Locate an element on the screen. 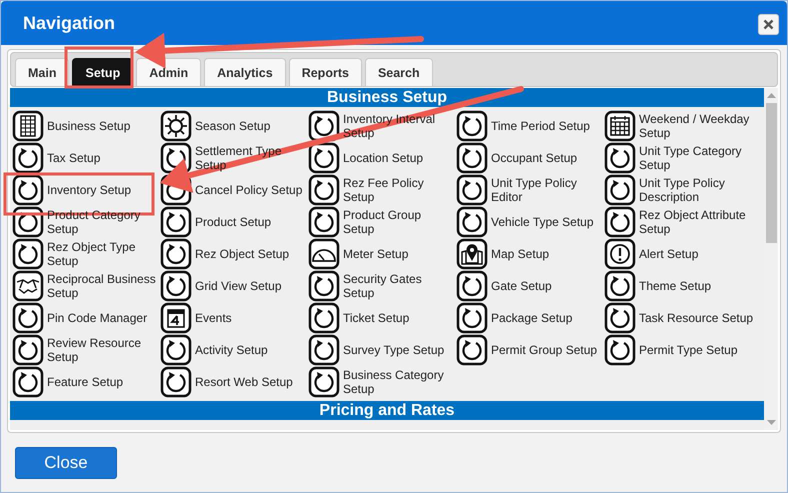 This screenshot has width=788, height=493. menu-item: Grid View Setup is located at coordinates (234, 286).